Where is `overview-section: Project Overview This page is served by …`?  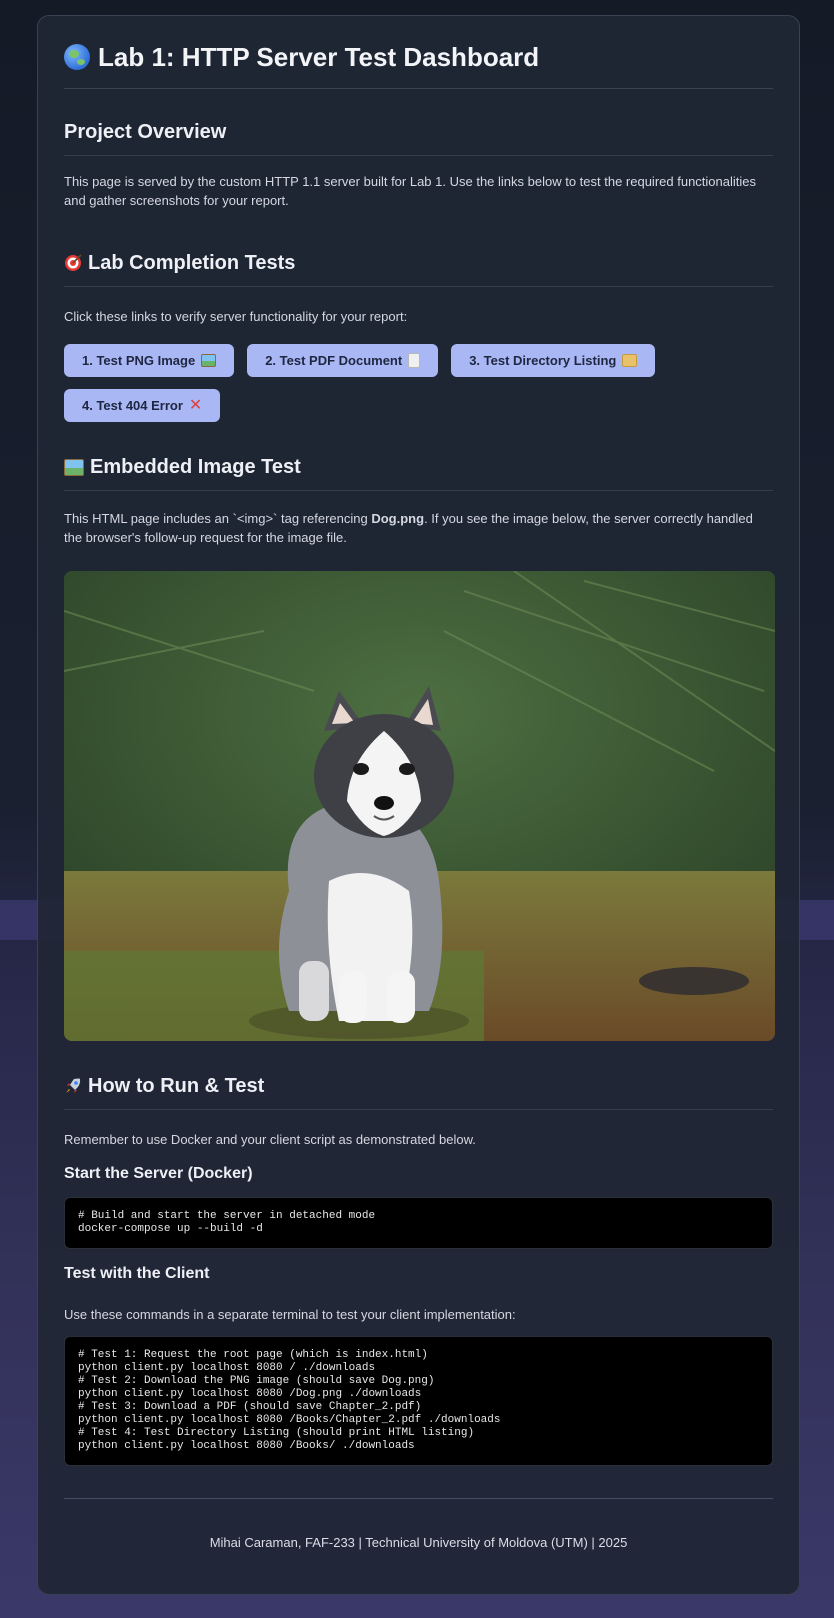 overview-section: Project Overview This page is served by … is located at coordinates (418, 164).